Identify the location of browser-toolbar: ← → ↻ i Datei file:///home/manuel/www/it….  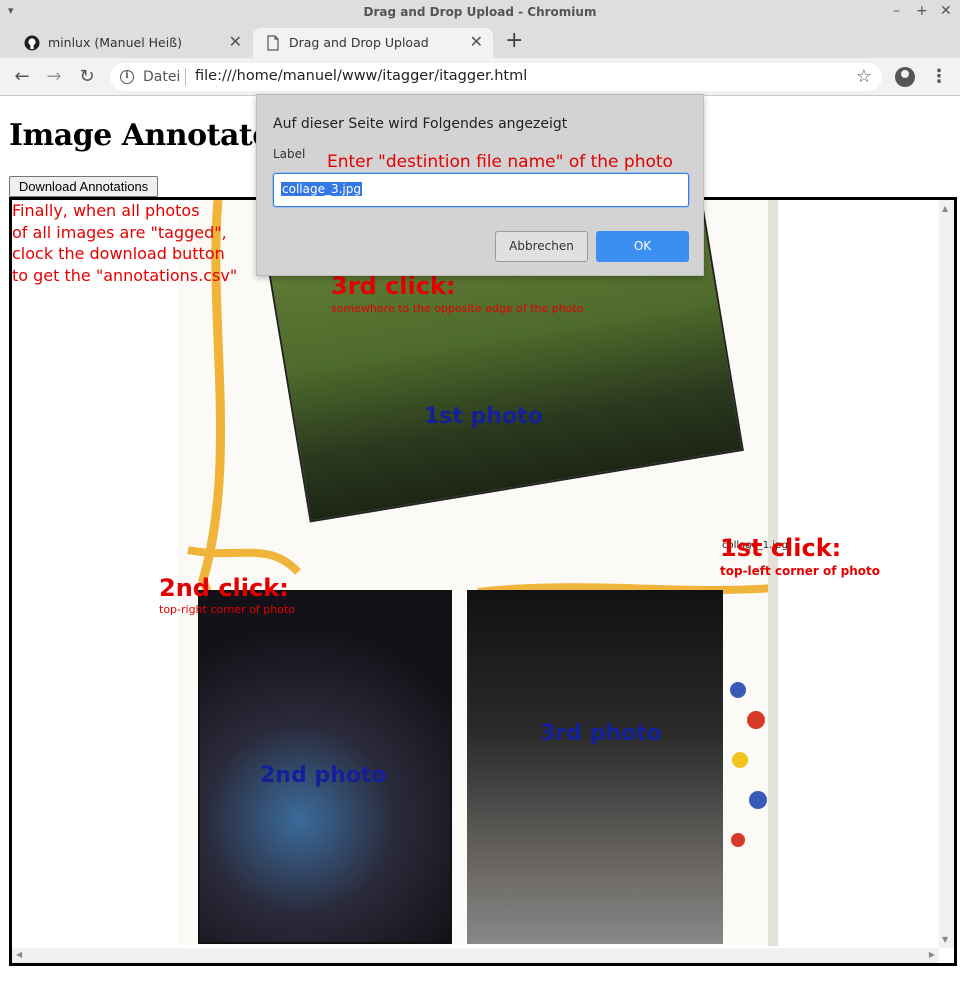
(480, 77).